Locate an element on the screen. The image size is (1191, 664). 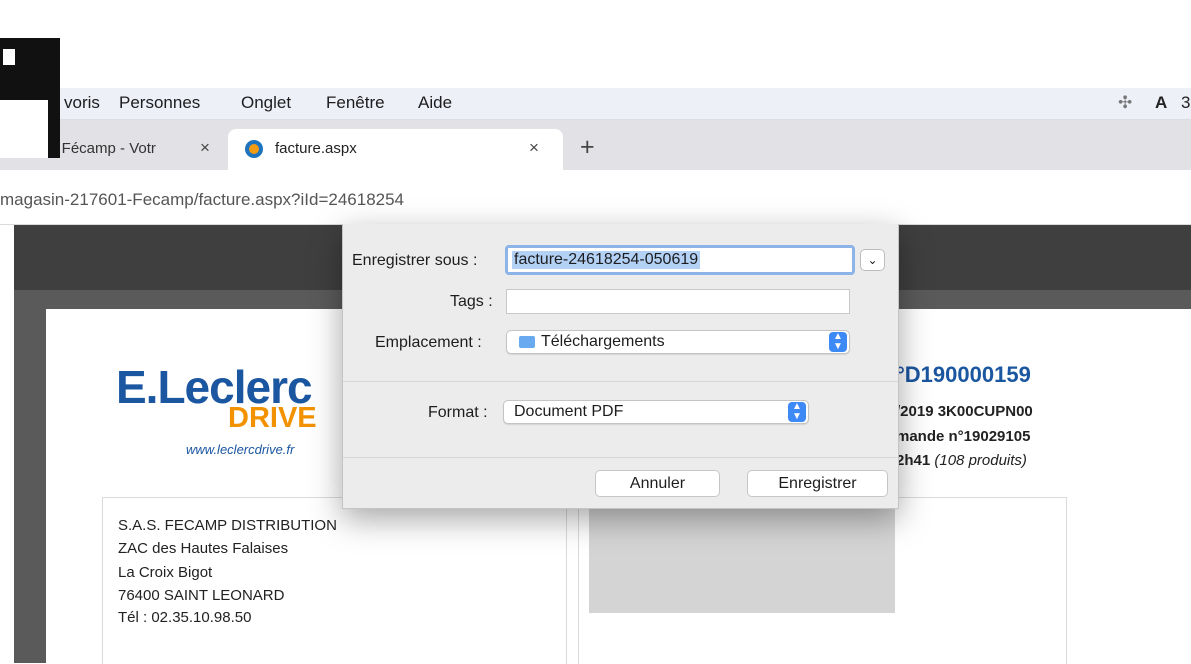
tray-clipped-text: 3 is located at coordinates (1186, 102).